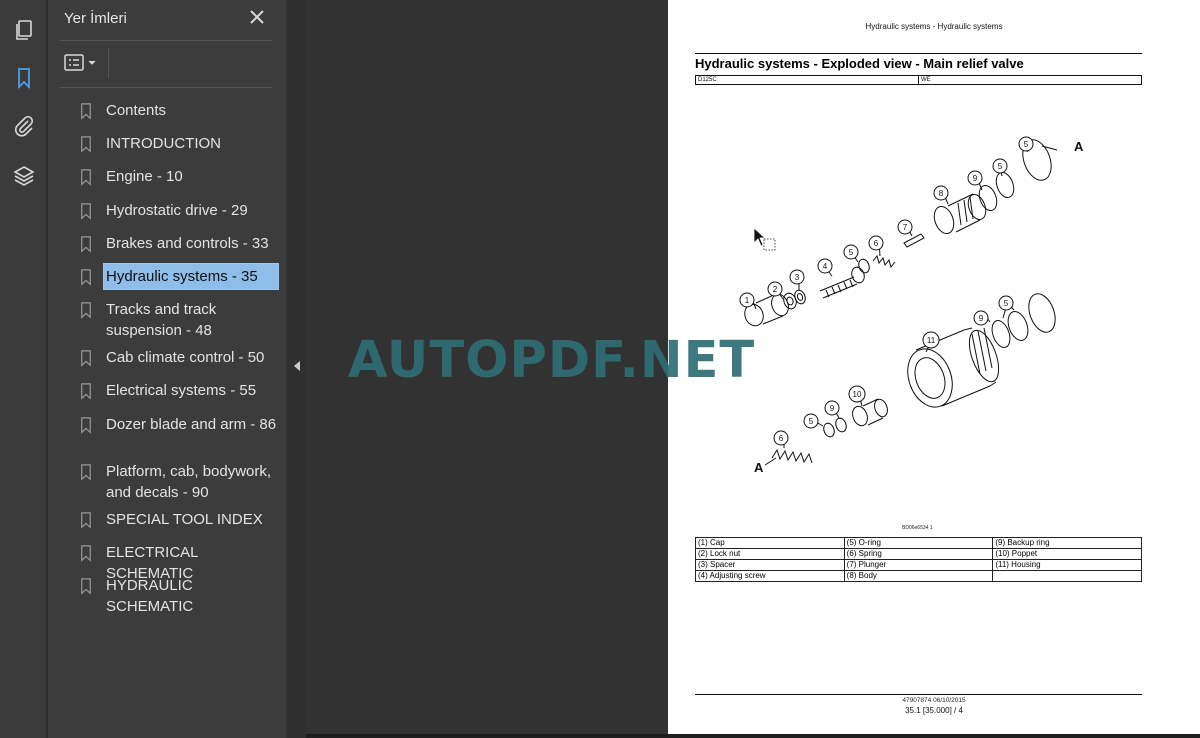 The width and height of the screenshot is (1200, 738). Describe the element at coordinates (1031, 317) in the screenshot. I see `part-o-ring-lower` at that location.